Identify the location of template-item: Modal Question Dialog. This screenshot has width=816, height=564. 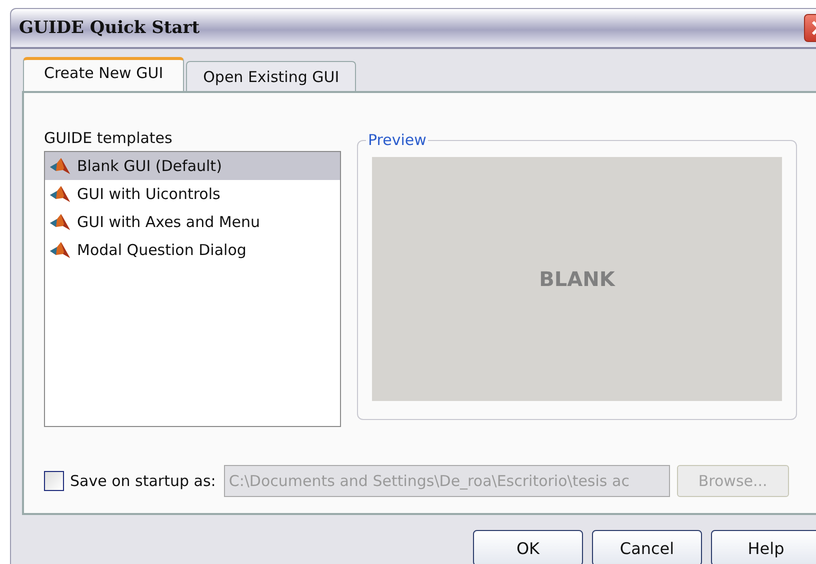
(192, 250).